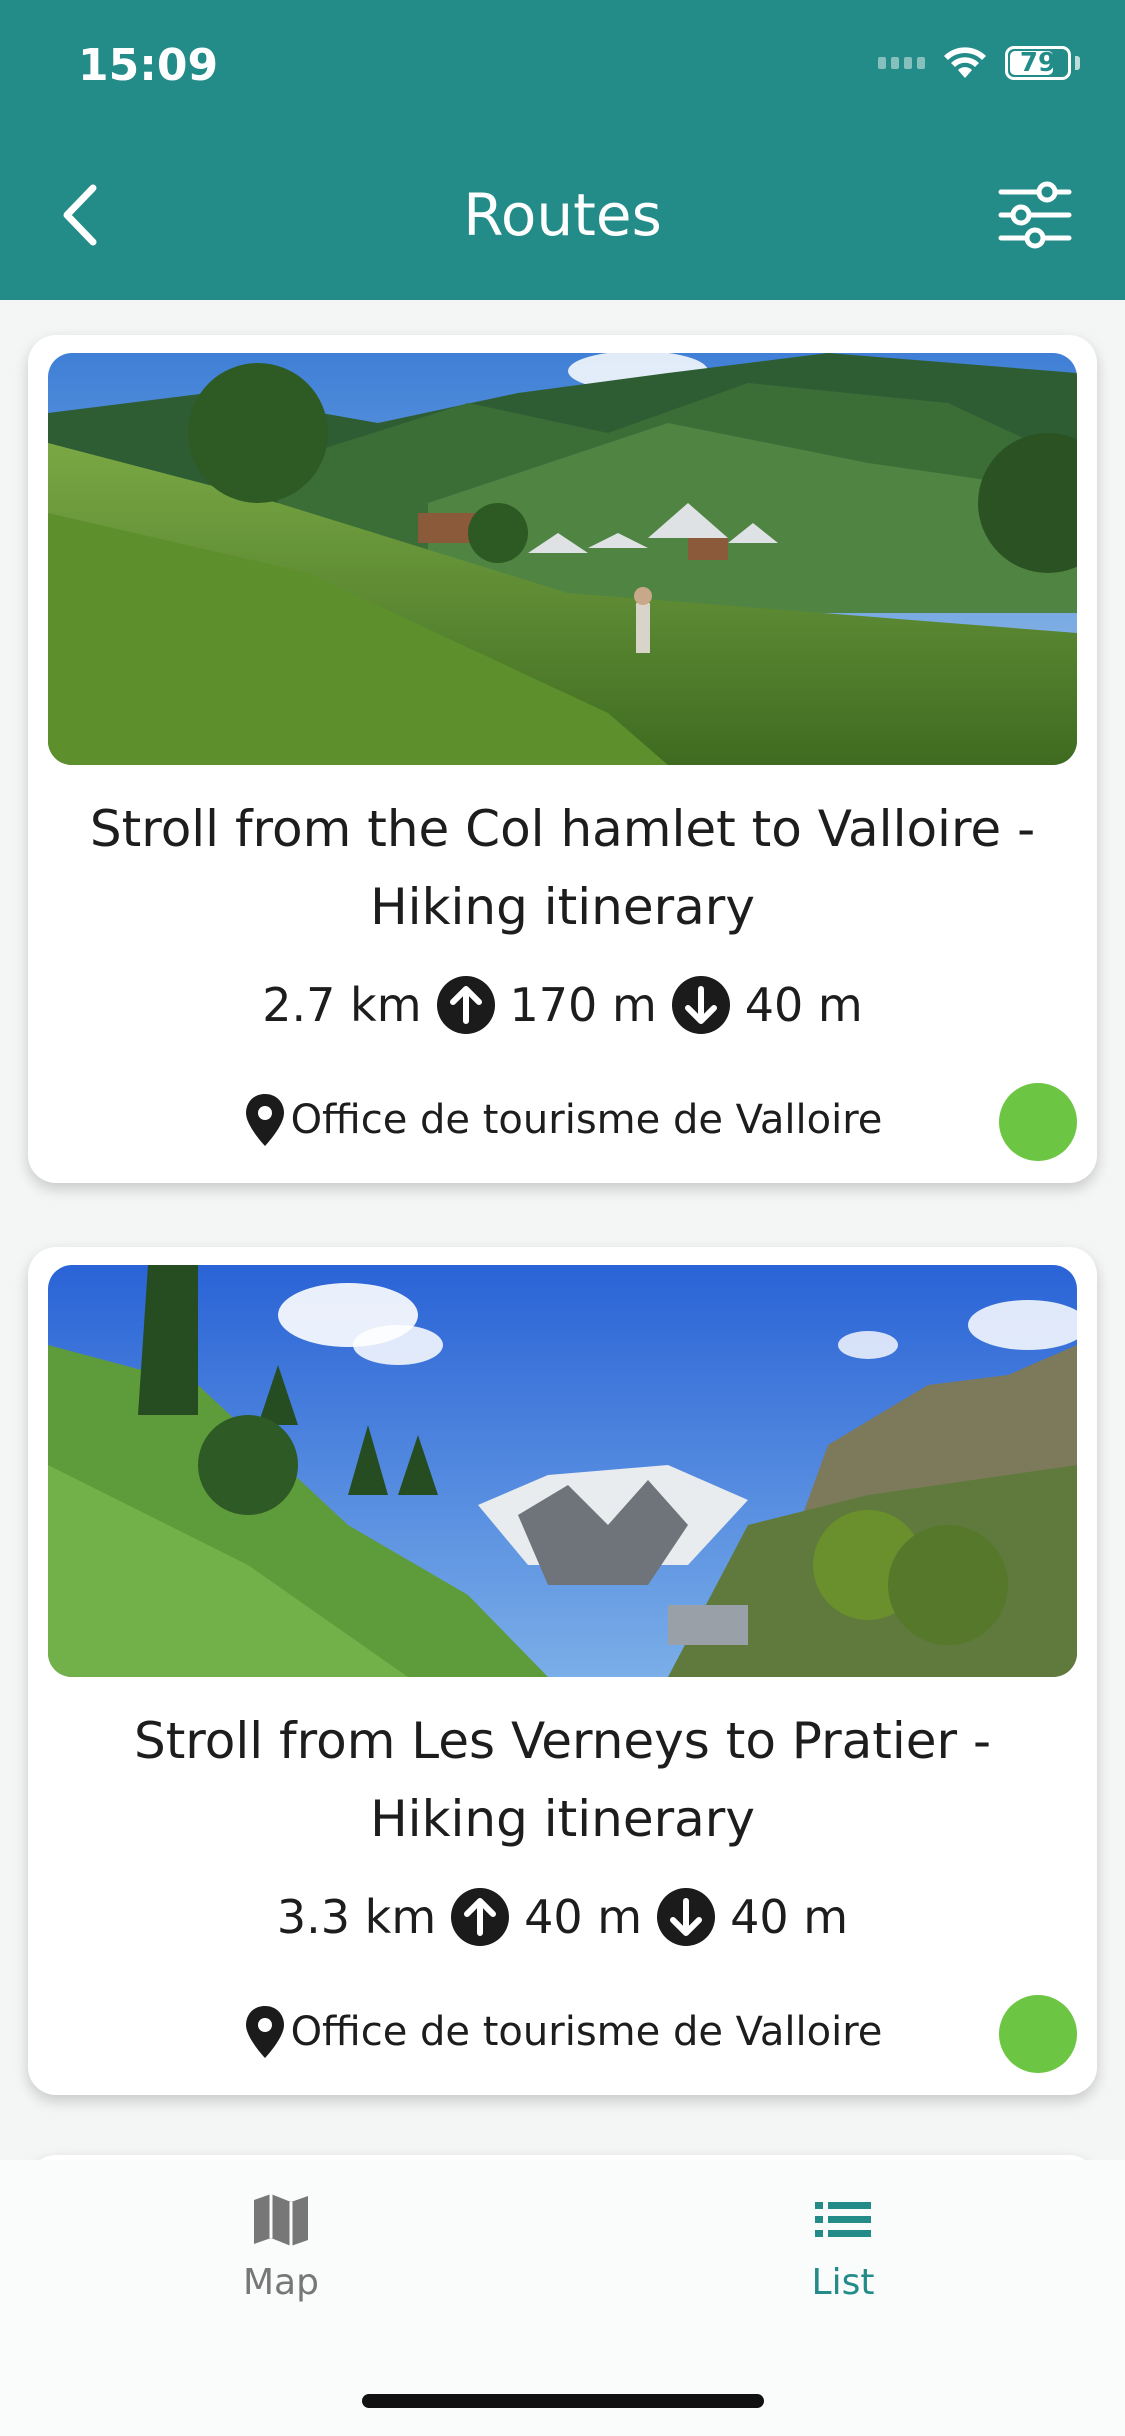  Describe the element at coordinates (281, 2220) in the screenshot. I see `map-icon` at that location.